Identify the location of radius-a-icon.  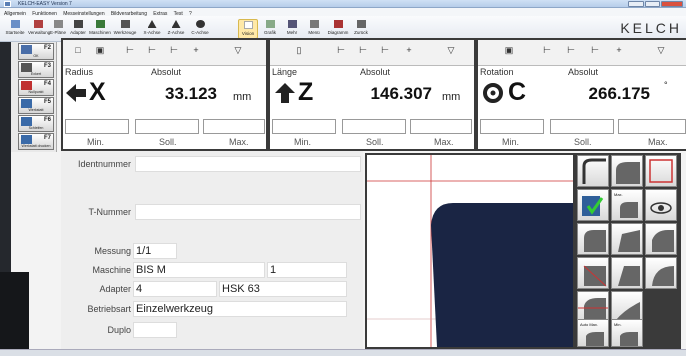
(595, 241).